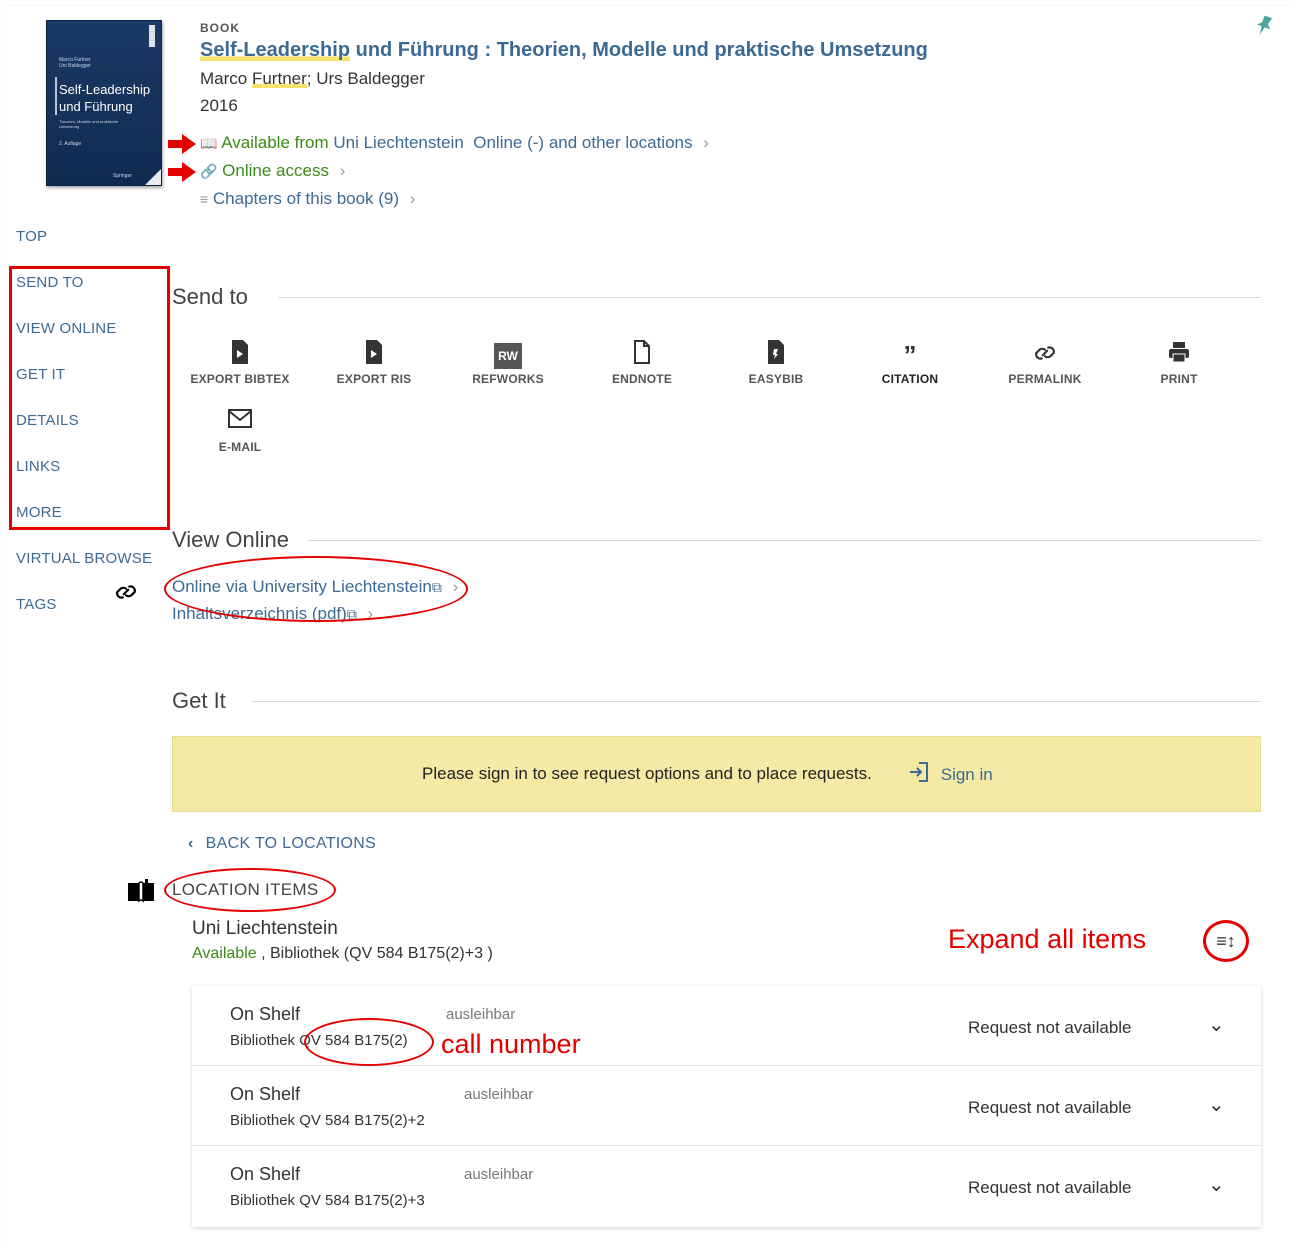  Describe the element at coordinates (209, 171) in the screenshot. I see `link-icon: 🔗` at that location.